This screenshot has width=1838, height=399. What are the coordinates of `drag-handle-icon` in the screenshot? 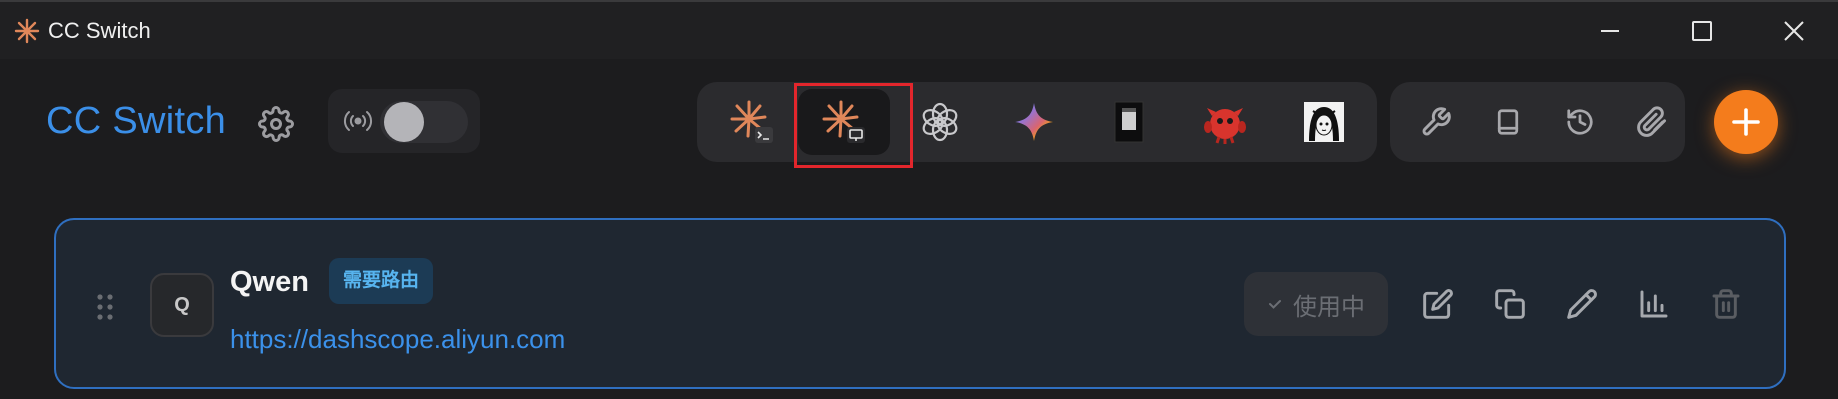 It's located at (105, 307).